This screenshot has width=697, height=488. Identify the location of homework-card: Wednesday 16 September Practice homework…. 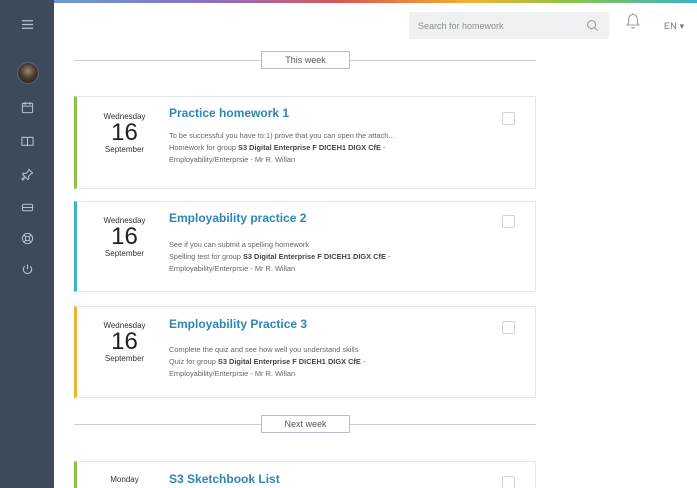
(305, 142).